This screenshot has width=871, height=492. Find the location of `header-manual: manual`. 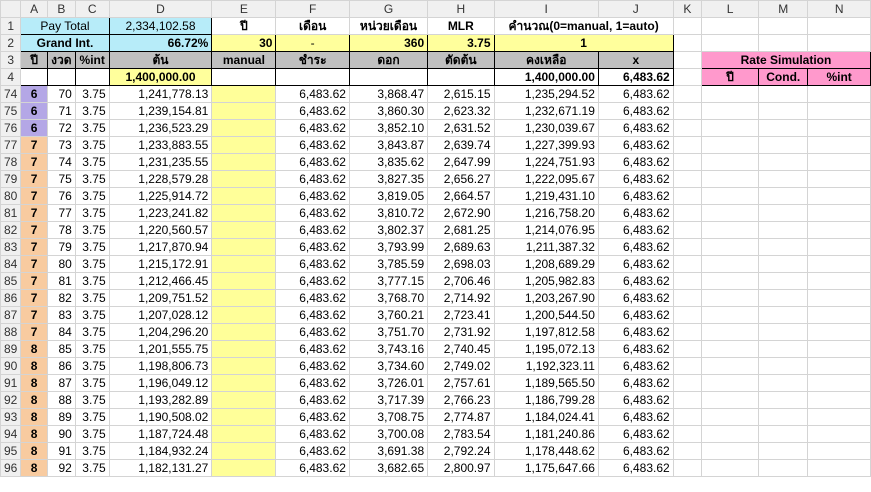

header-manual: manual is located at coordinates (244, 60).